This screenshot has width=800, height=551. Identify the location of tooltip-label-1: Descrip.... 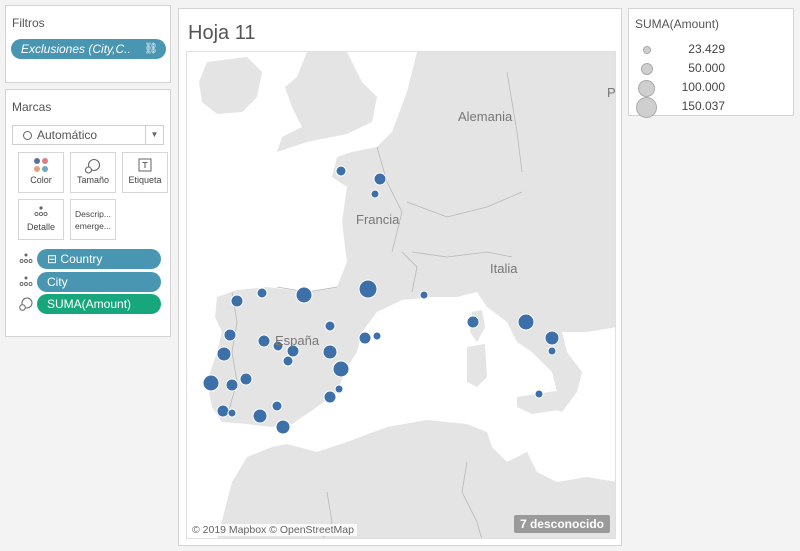
(93, 214).